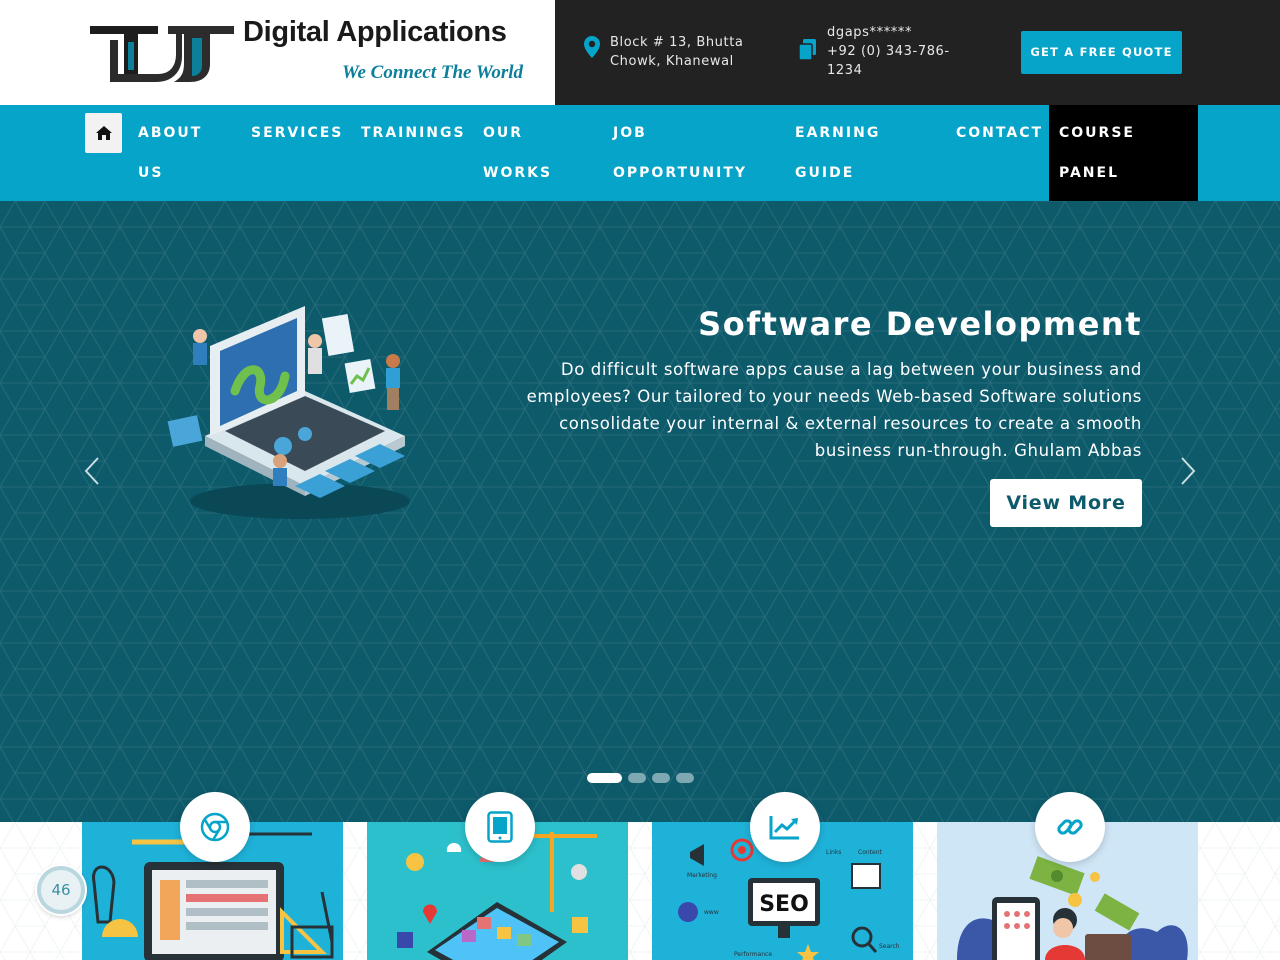 The width and height of the screenshot is (1280, 960). Describe the element at coordinates (833, 852) in the screenshot. I see `seo-links-label: Links` at that location.